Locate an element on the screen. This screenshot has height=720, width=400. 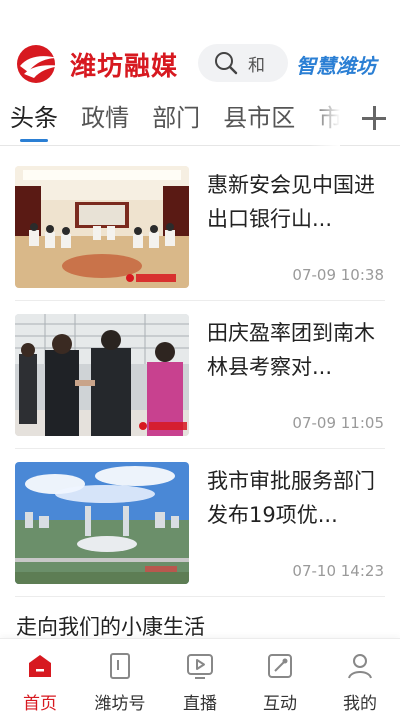
nav-label: 我的 is located at coordinates (360, 704).